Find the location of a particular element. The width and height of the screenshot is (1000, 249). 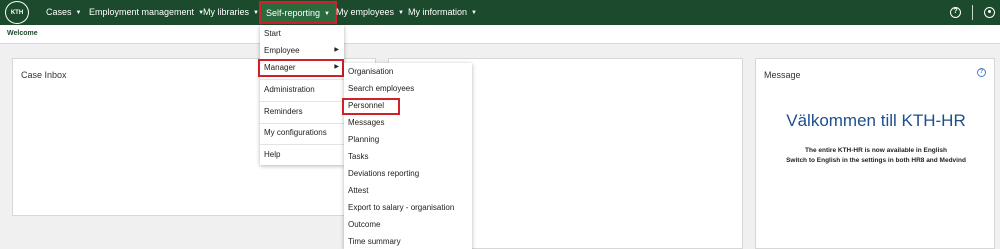

menu-item-tasks: Tasks is located at coordinates (408, 156).